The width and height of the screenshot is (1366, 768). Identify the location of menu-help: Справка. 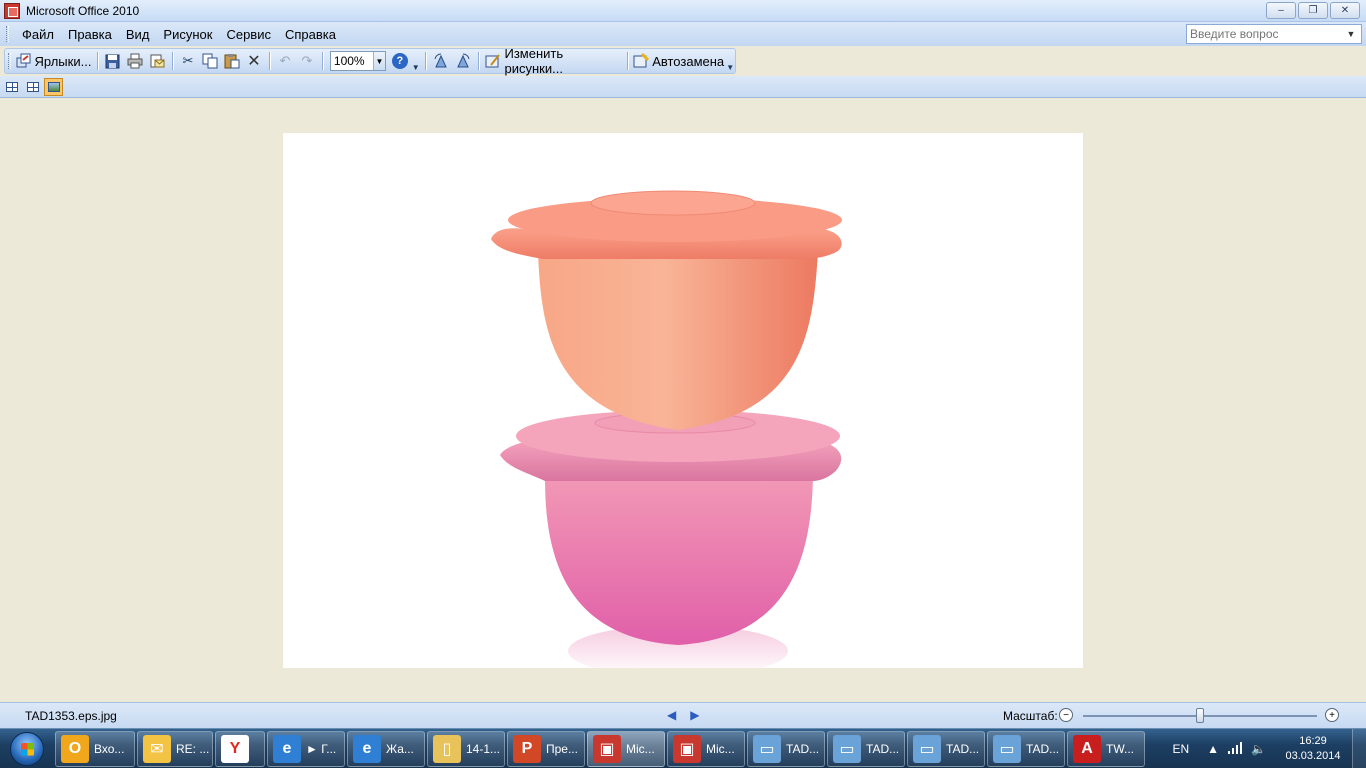
(310, 34).